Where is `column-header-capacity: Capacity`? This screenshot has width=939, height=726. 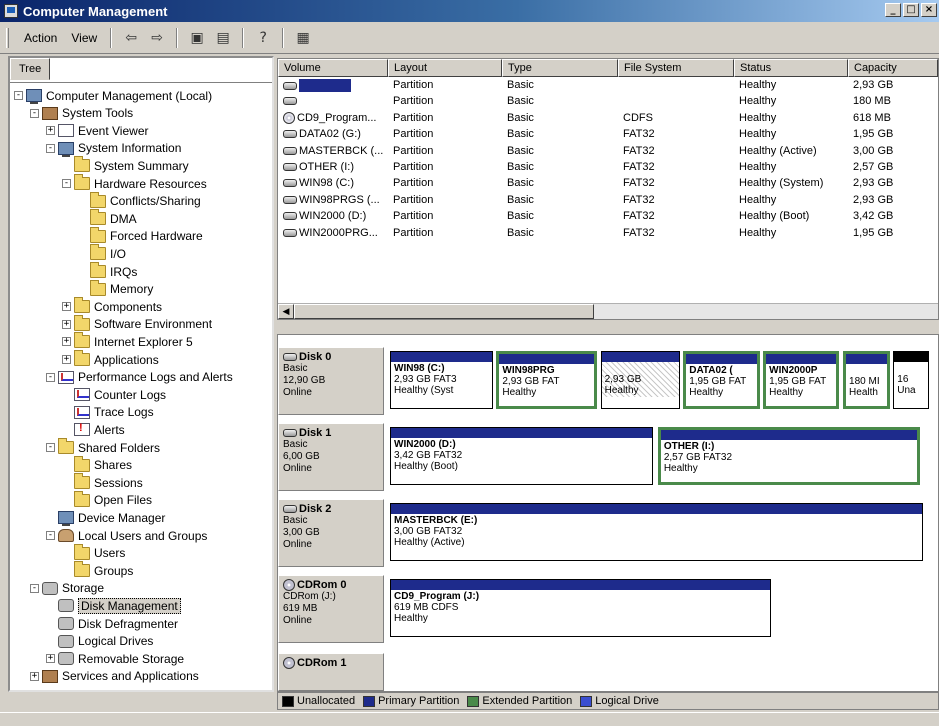
column-header-capacity: Capacity is located at coordinates (893, 68).